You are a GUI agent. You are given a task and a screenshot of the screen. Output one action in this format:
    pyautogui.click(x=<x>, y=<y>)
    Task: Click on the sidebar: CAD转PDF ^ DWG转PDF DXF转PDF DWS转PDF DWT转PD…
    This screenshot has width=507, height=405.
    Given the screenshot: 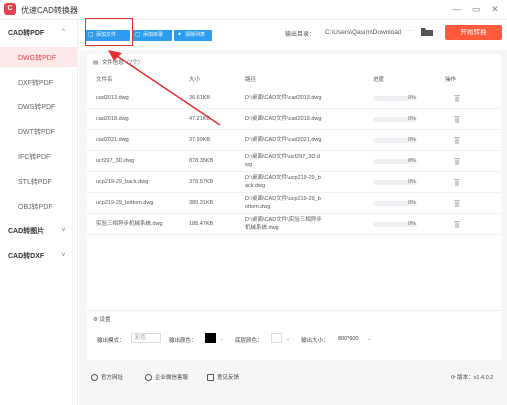 What is the action you would take?
    pyautogui.click(x=39, y=212)
    